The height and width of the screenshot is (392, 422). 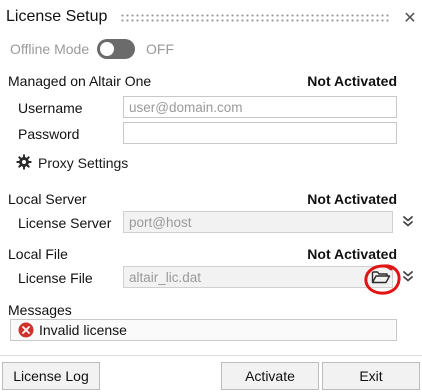 What do you see at coordinates (80, 81) in the screenshot?
I see `altair-one-heading: Managed on Altair One` at bounding box center [80, 81].